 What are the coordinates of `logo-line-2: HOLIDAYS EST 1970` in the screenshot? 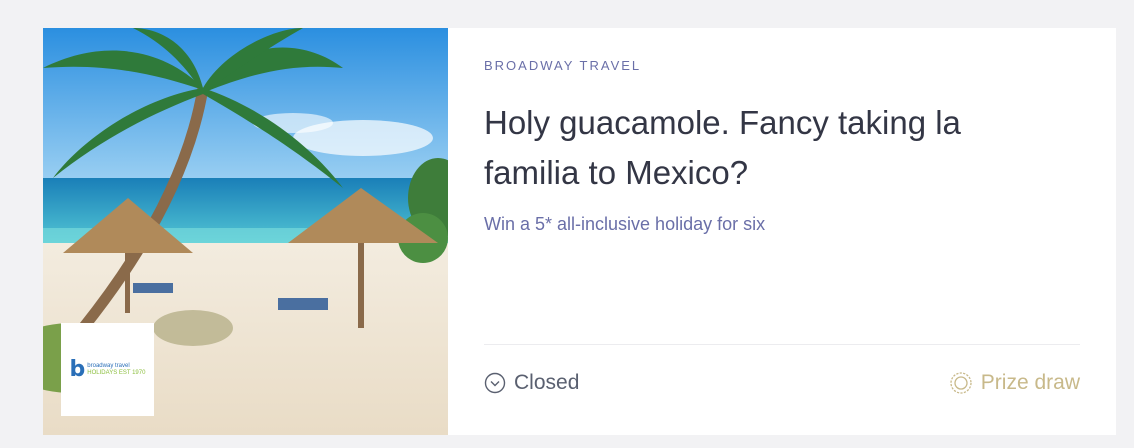 It's located at (116, 372).